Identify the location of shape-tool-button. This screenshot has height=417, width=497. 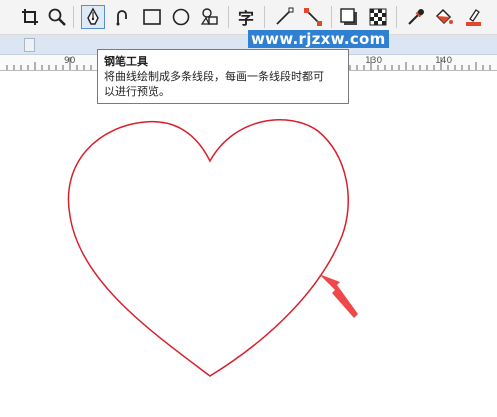
(210, 17).